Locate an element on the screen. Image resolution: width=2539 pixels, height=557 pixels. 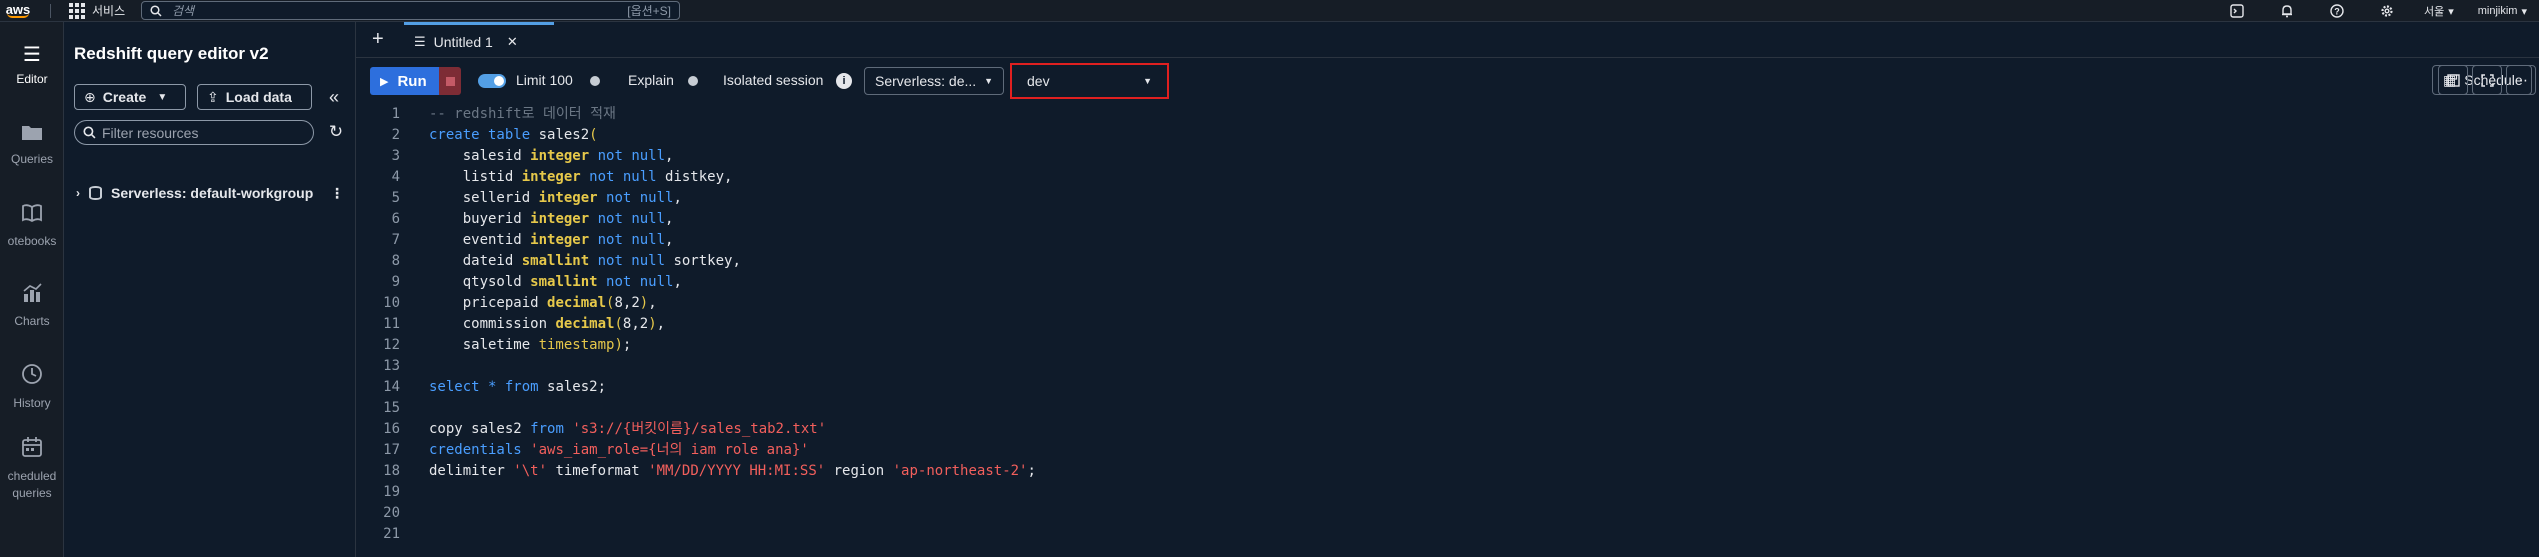
line-number: 9 is located at coordinates (395, 282).